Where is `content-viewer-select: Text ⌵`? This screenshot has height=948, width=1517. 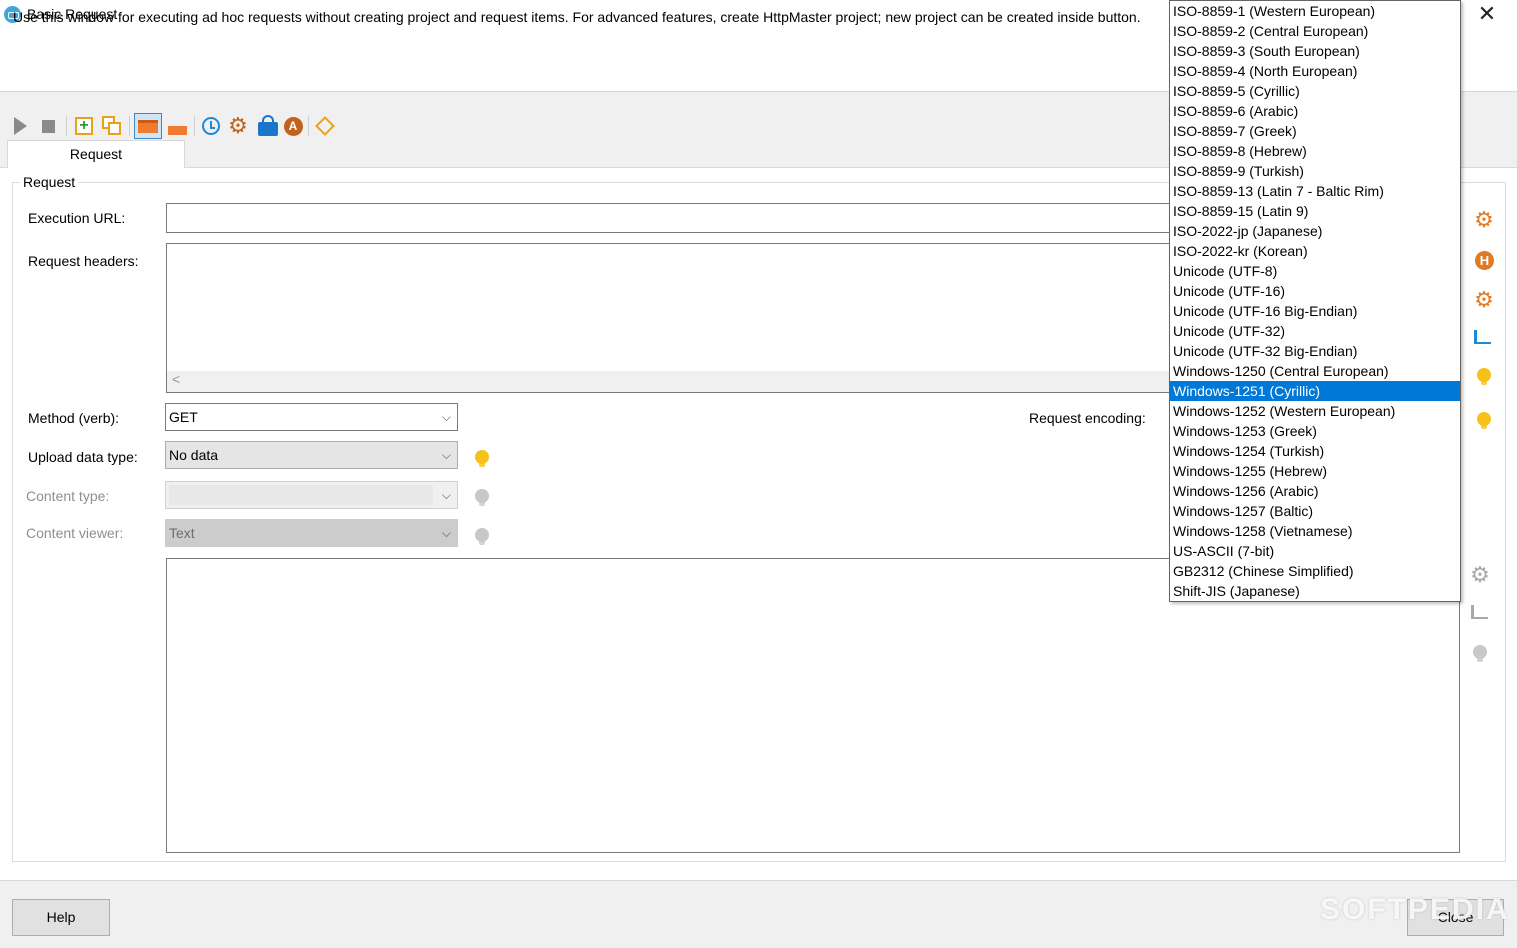
content-viewer-select: Text ⌵ is located at coordinates (311, 533).